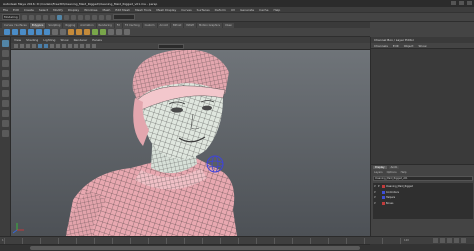 The image size is (474, 251). I want to click on range-handle, so click(195, 248).